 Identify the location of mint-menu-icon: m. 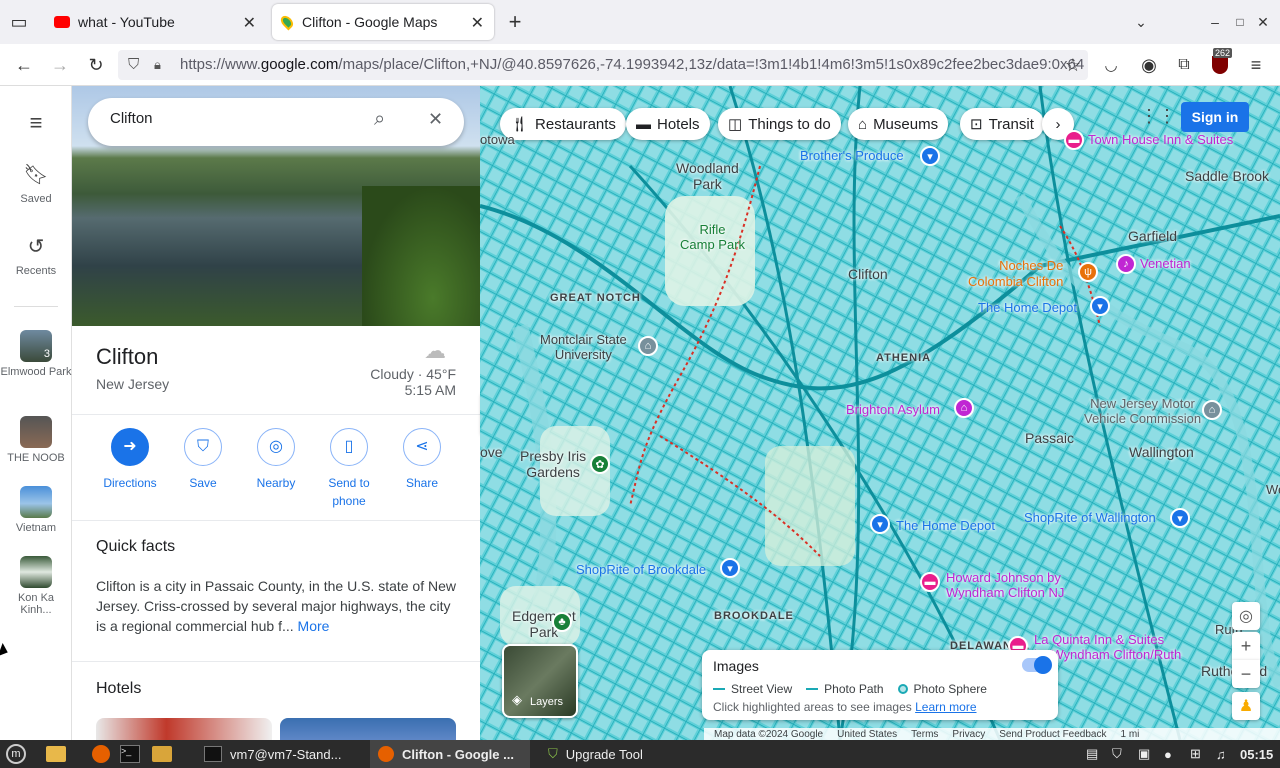
(16, 754).